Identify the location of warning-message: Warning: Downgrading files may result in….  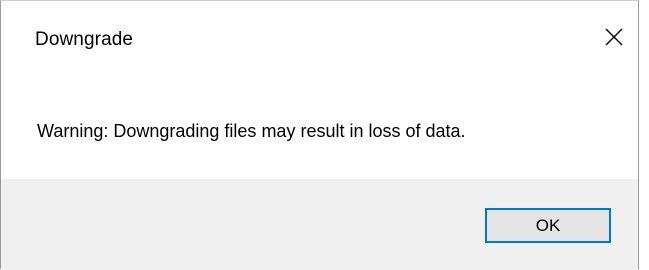
(251, 131).